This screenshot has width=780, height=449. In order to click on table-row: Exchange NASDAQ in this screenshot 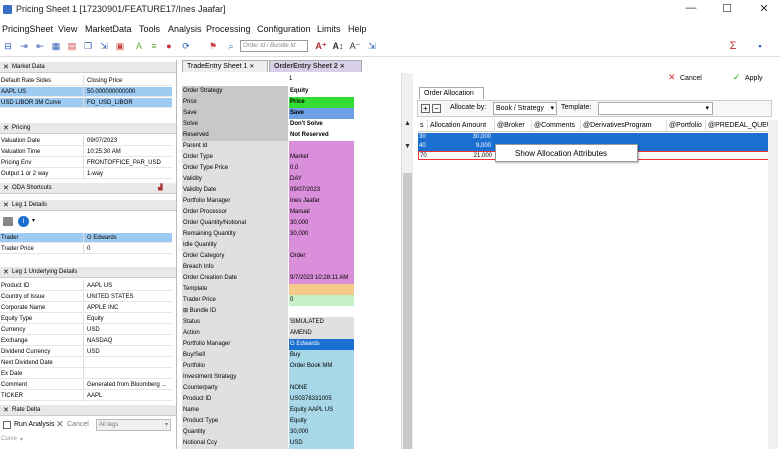, I will do `click(86, 341)`.